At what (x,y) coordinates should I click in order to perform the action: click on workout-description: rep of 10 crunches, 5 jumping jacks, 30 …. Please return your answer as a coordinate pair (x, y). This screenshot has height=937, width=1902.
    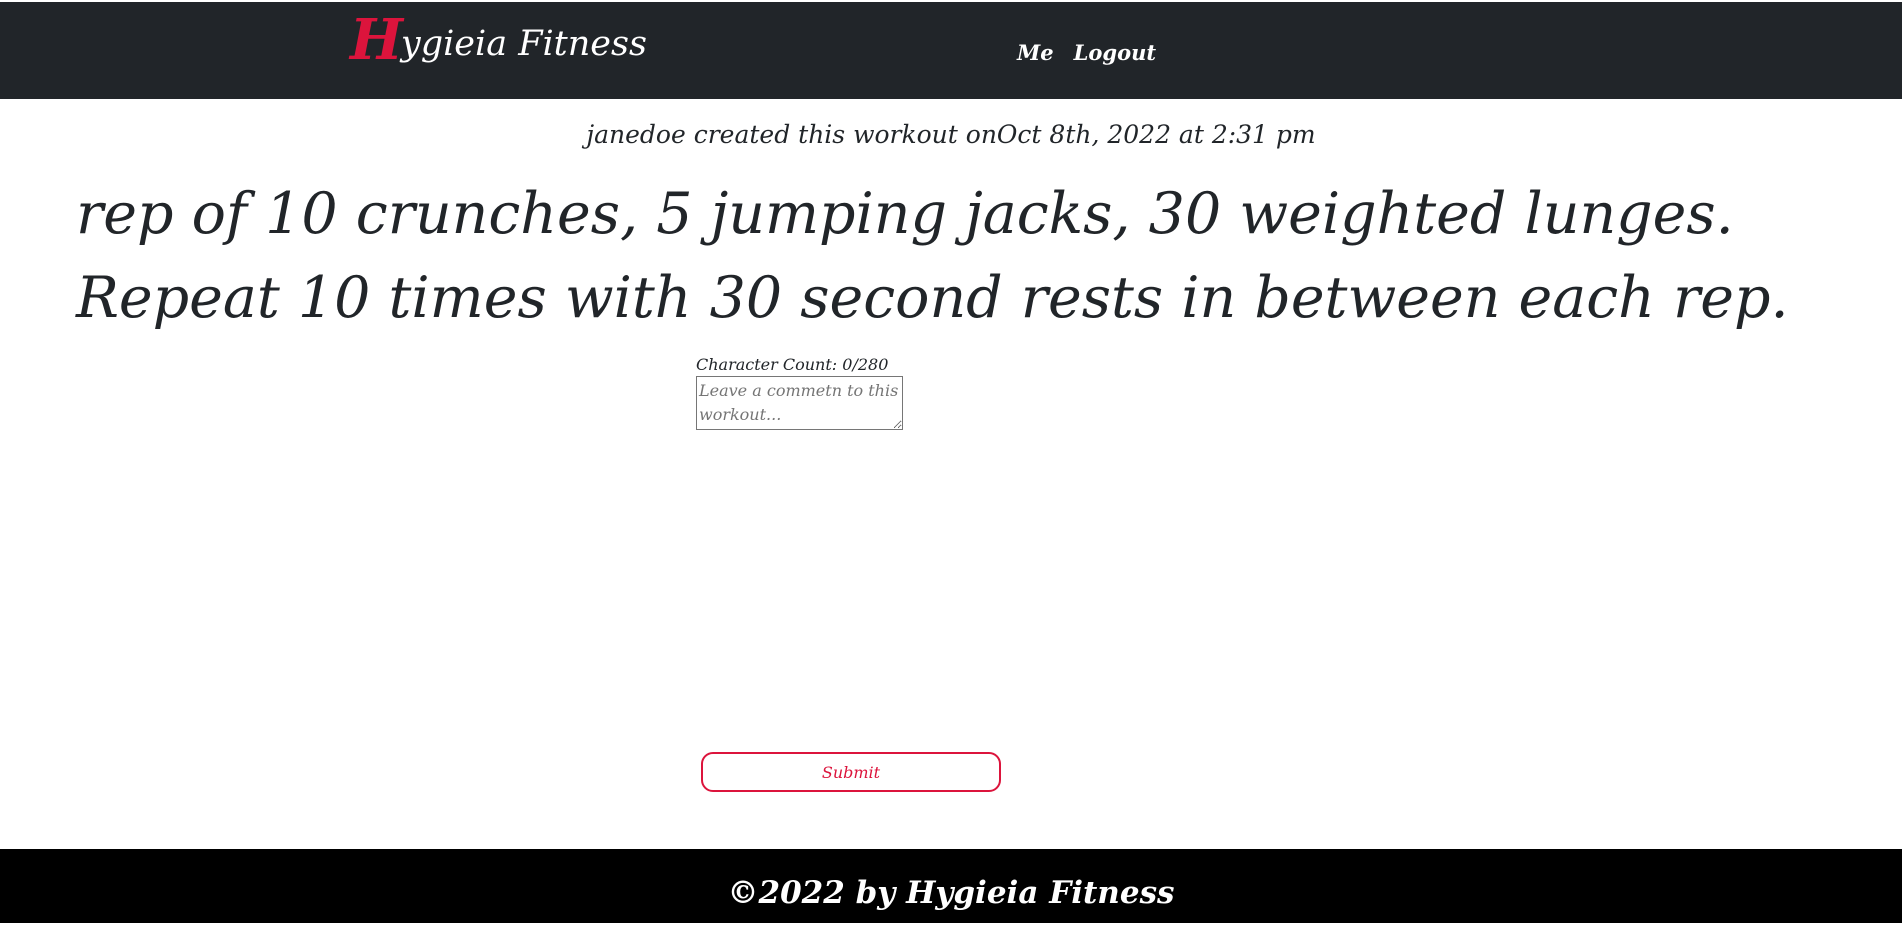
    Looking at the image, I should click on (932, 256).